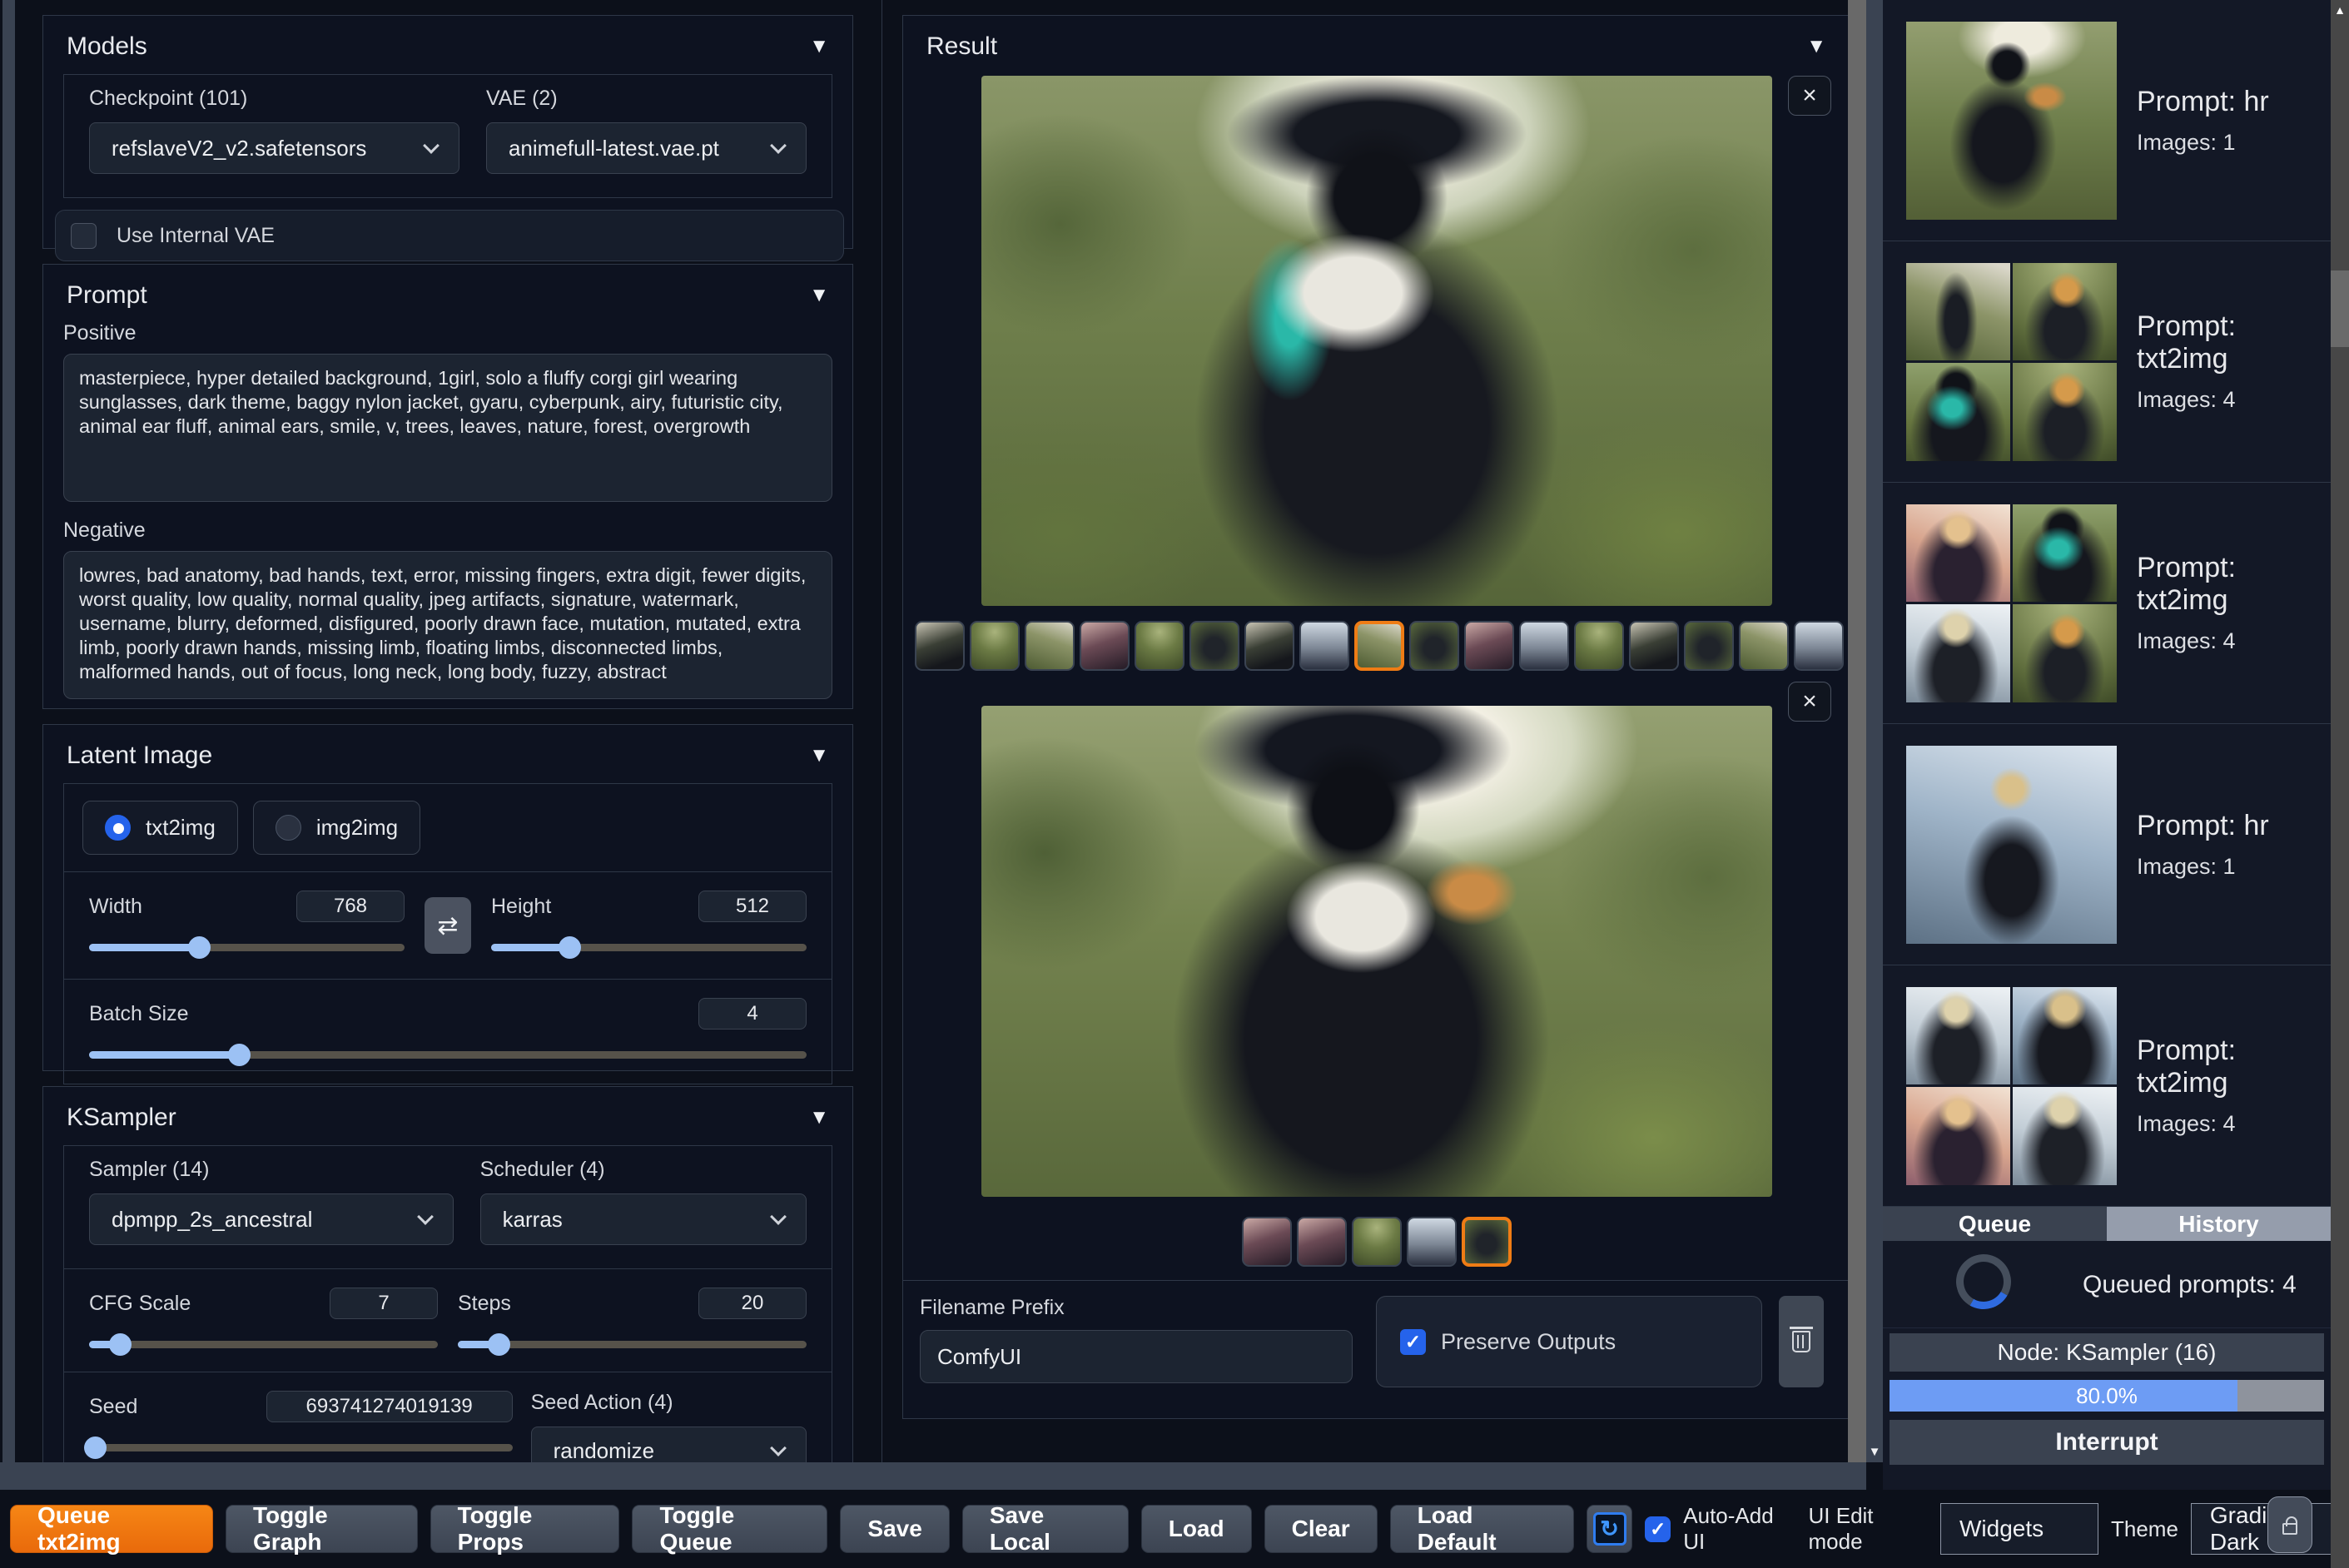 The image size is (2349, 1568). What do you see at coordinates (730, 1528) in the screenshot?
I see `toolbar-button: Toggle Queue` at bounding box center [730, 1528].